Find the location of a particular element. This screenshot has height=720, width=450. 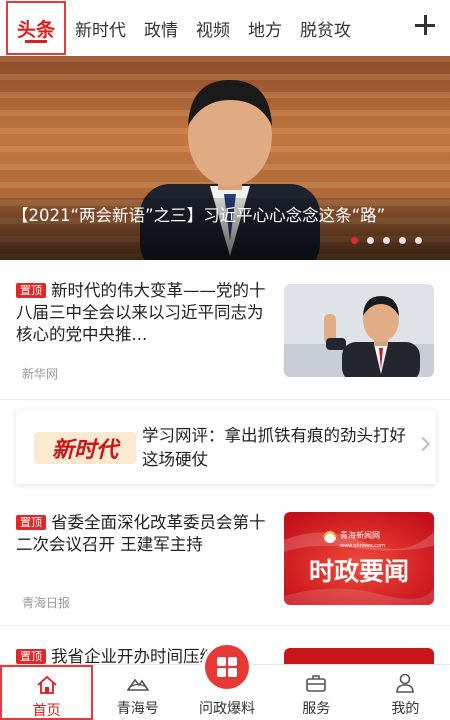

thumb-site: www.qhnews.com is located at coordinates (362, 546).